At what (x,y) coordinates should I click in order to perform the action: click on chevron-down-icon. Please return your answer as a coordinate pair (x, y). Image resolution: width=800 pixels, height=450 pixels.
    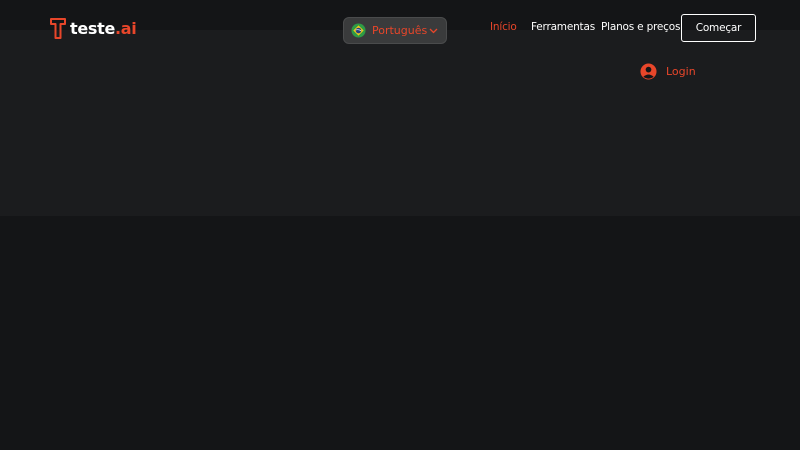
    Looking at the image, I should click on (433, 31).